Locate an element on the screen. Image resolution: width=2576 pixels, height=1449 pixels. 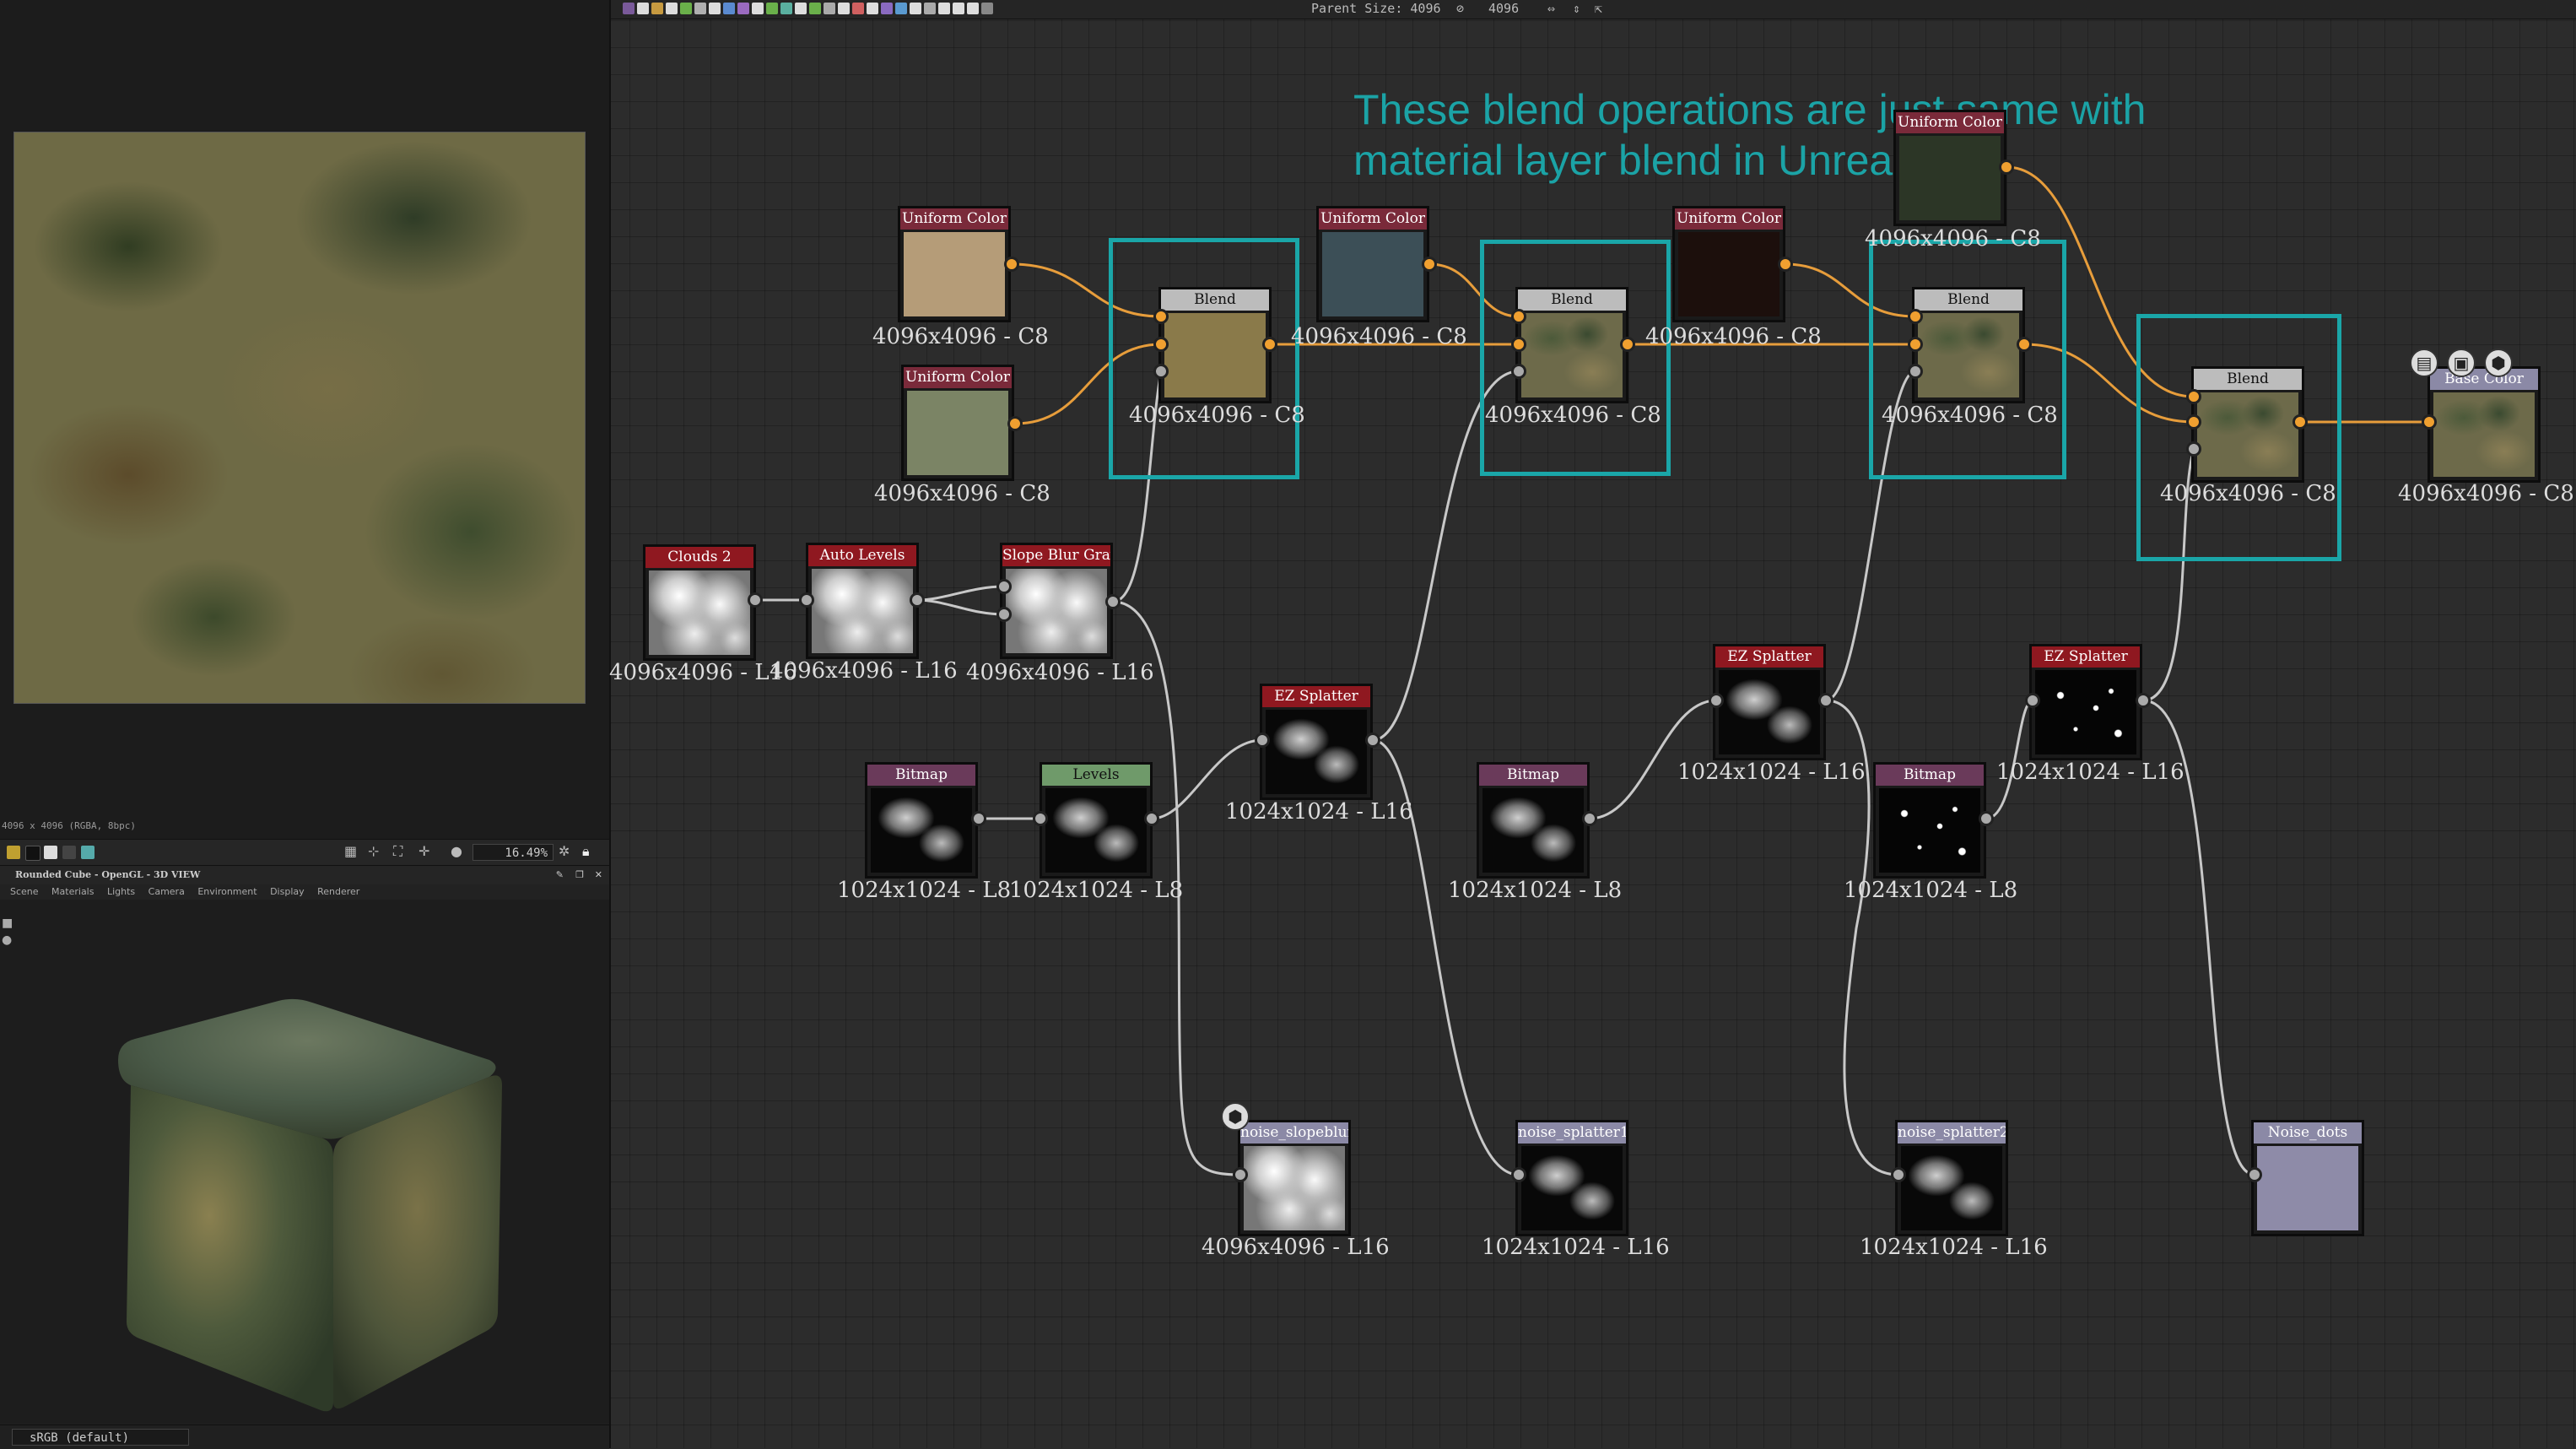
close-icon: ✕ is located at coordinates (598, 875).